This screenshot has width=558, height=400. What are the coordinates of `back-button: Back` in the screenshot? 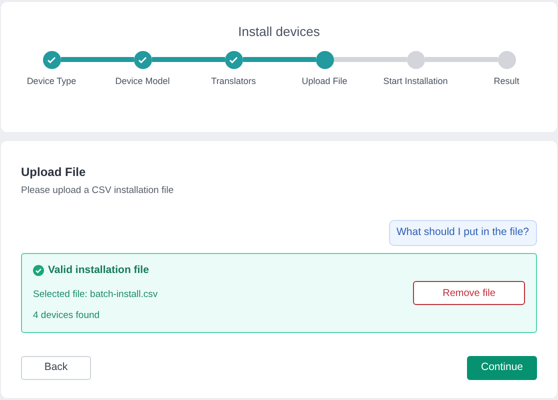 It's located at (56, 368).